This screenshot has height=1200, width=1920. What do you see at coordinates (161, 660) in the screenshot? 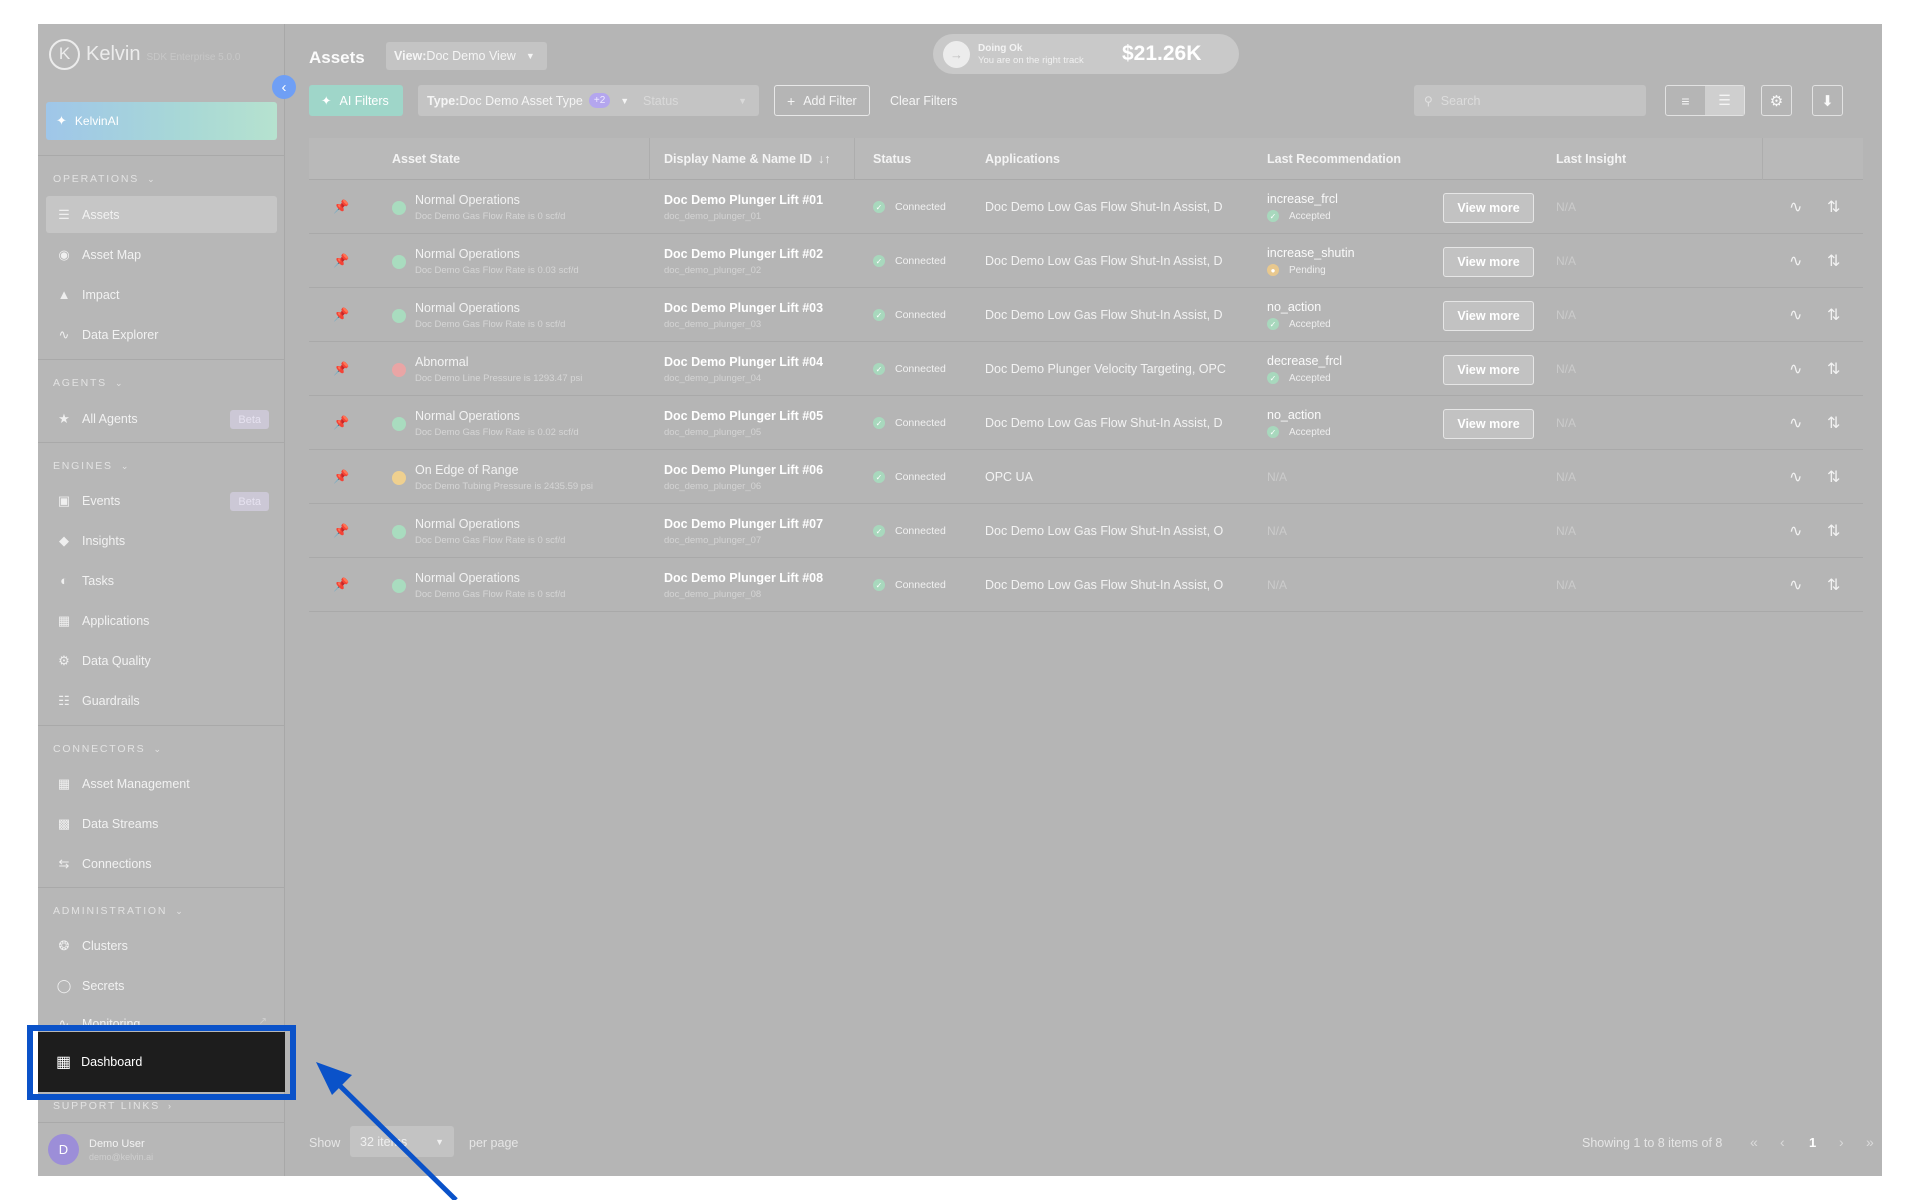
I see `sidebar-item-data-quality: ⚙ Data Quality` at bounding box center [161, 660].